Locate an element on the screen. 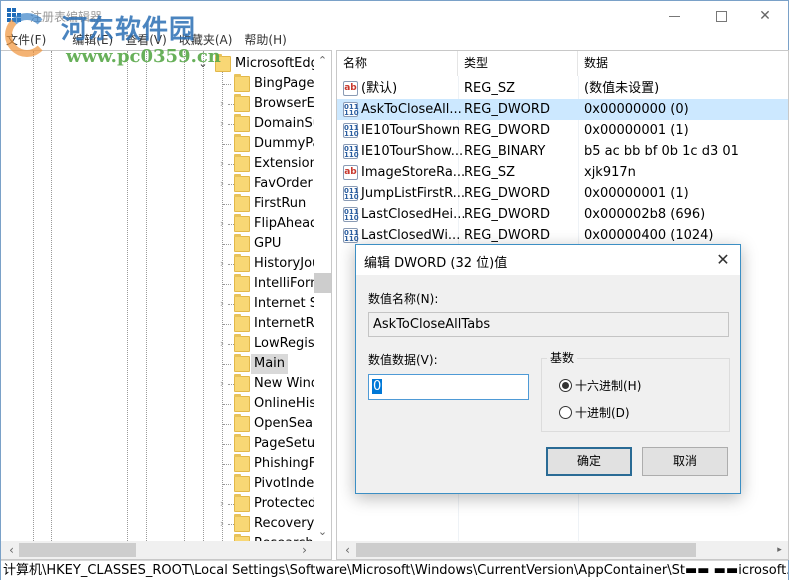 The image size is (789, 580). maximize-button is located at coordinates (721, 16).